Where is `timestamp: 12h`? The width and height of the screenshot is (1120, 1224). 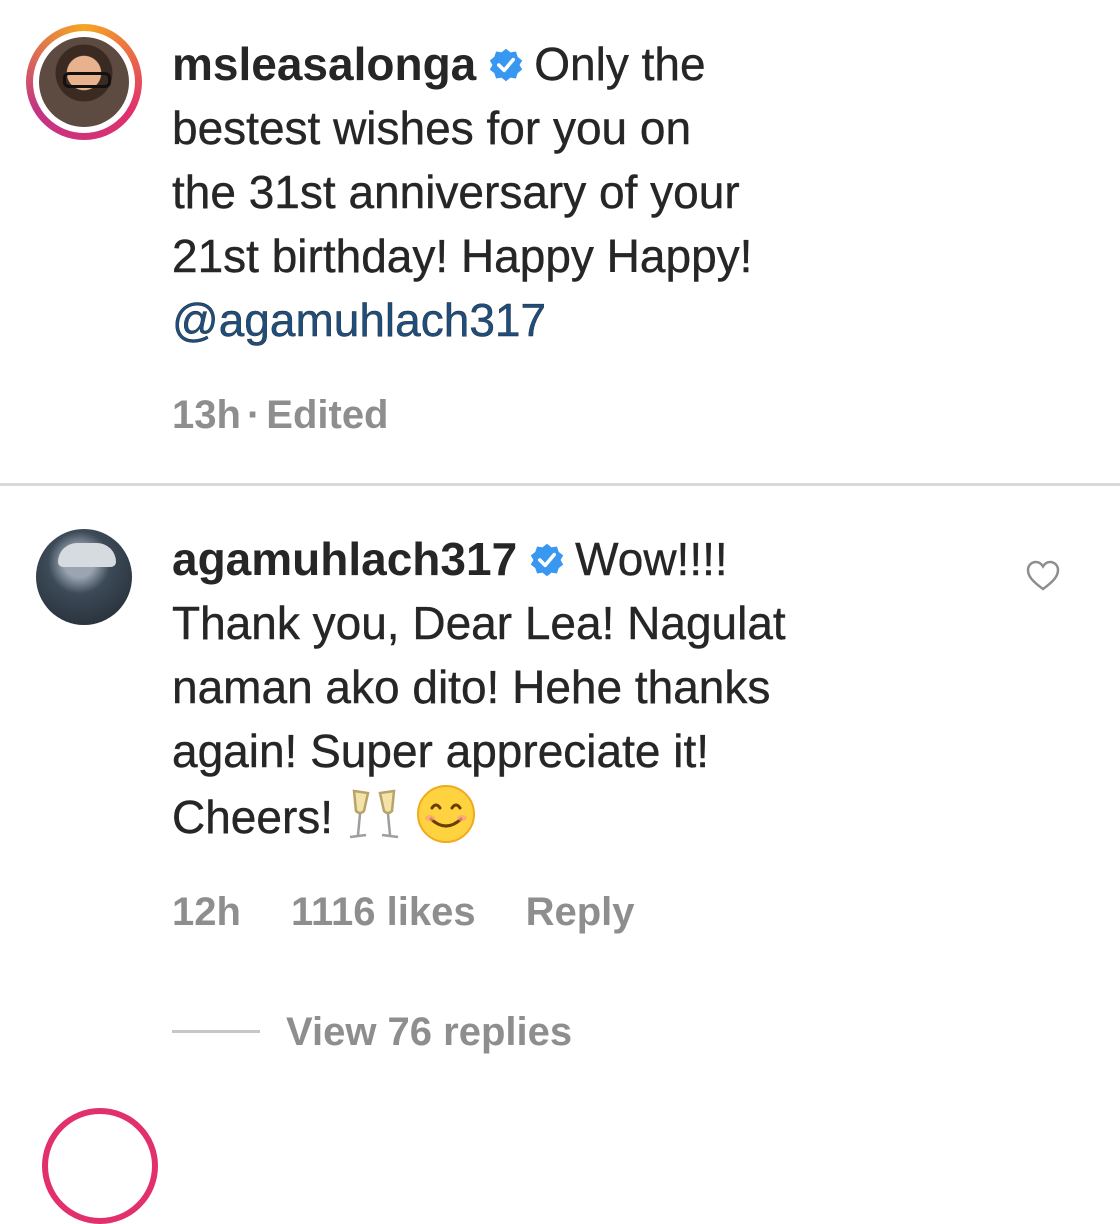
timestamp: 12h is located at coordinates (206, 912).